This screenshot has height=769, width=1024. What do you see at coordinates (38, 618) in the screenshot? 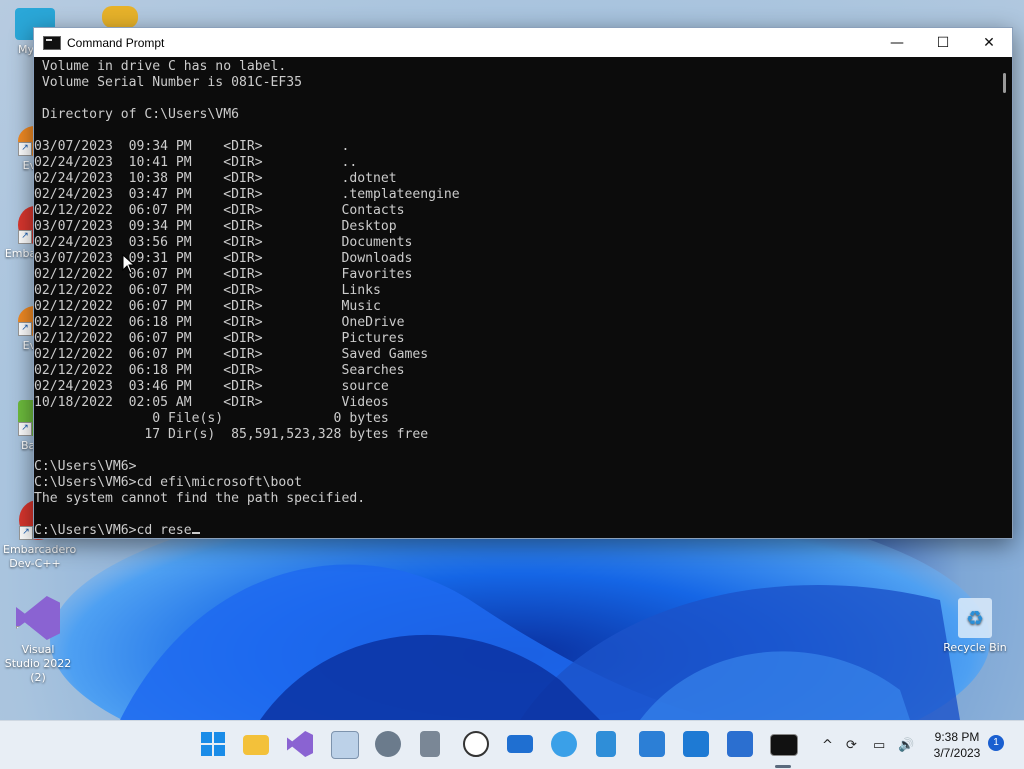
I see `visual-studio-icon: ↗` at bounding box center [38, 618].